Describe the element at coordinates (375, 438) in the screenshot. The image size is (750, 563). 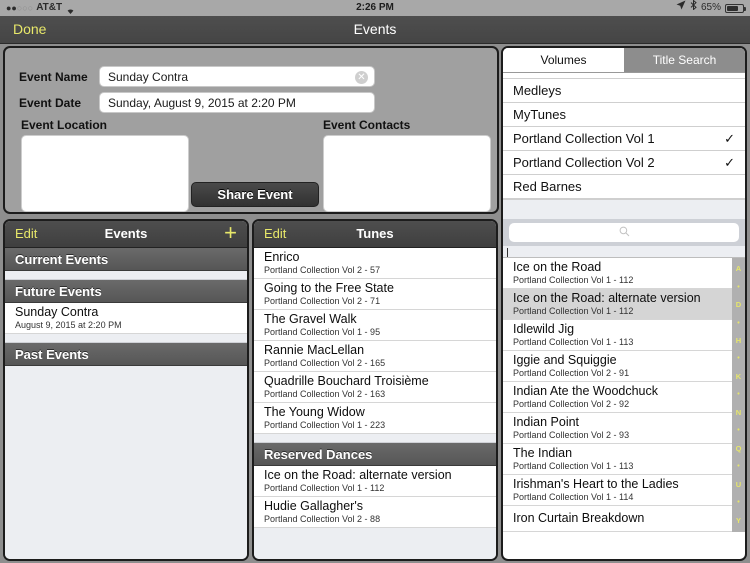
I see `section-spacer` at that location.